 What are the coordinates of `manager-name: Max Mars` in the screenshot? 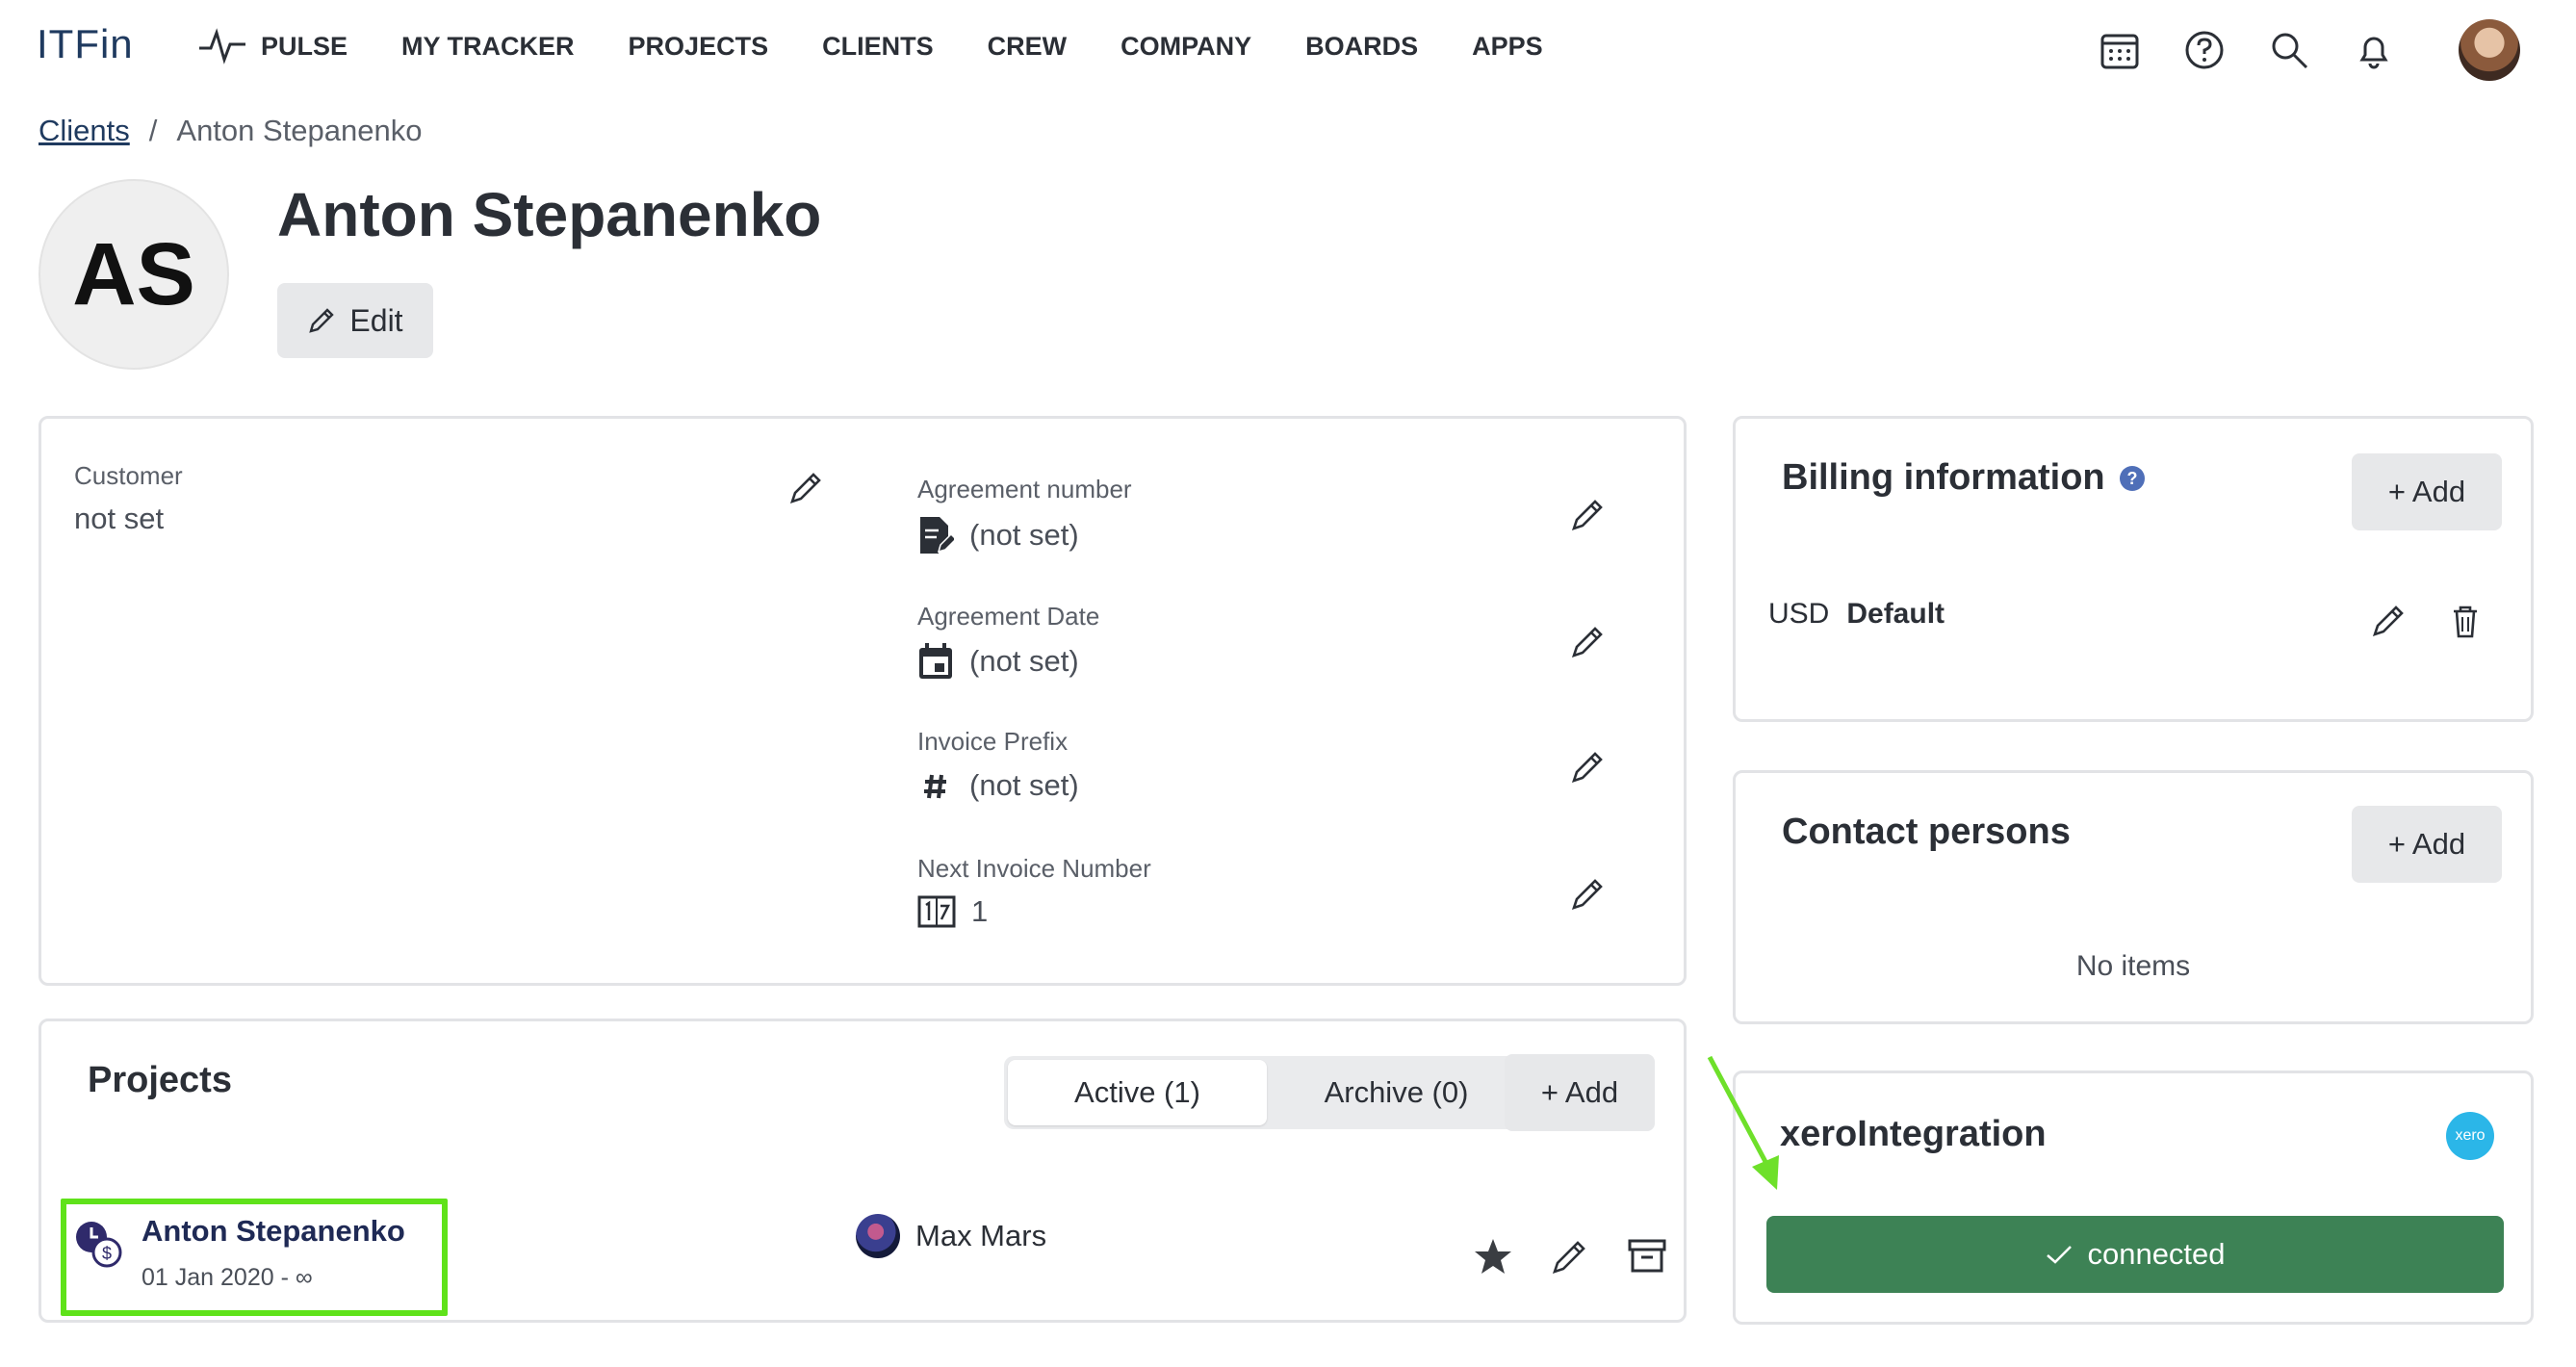 It's located at (981, 1235).